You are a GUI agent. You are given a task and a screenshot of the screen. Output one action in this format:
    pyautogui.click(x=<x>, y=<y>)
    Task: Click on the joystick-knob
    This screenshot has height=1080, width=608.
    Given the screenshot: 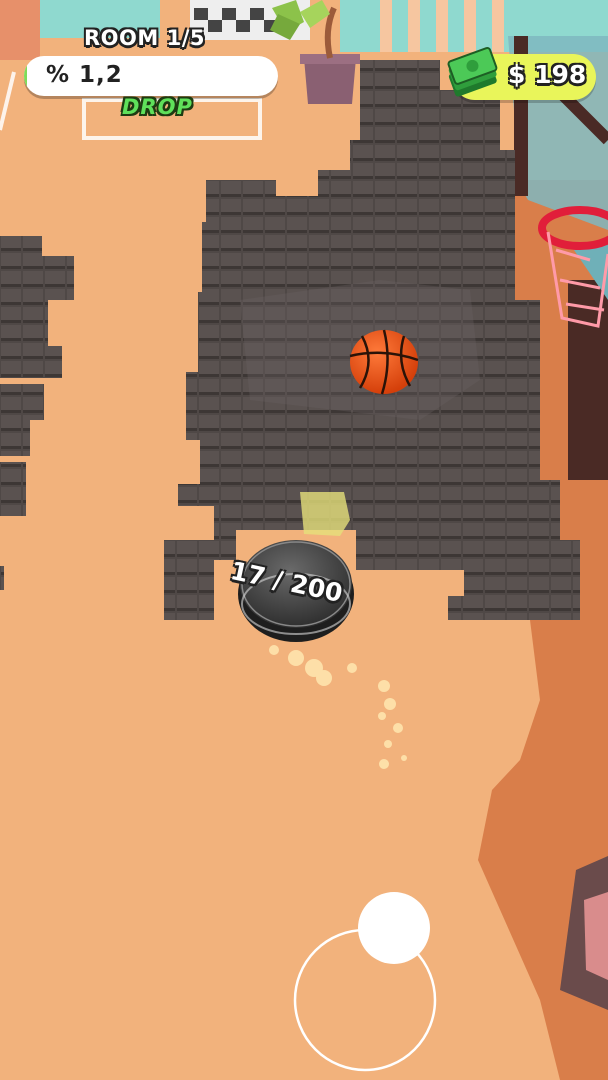 What is the action you would take?
    pyautogui.click(x=394, y=928)
    